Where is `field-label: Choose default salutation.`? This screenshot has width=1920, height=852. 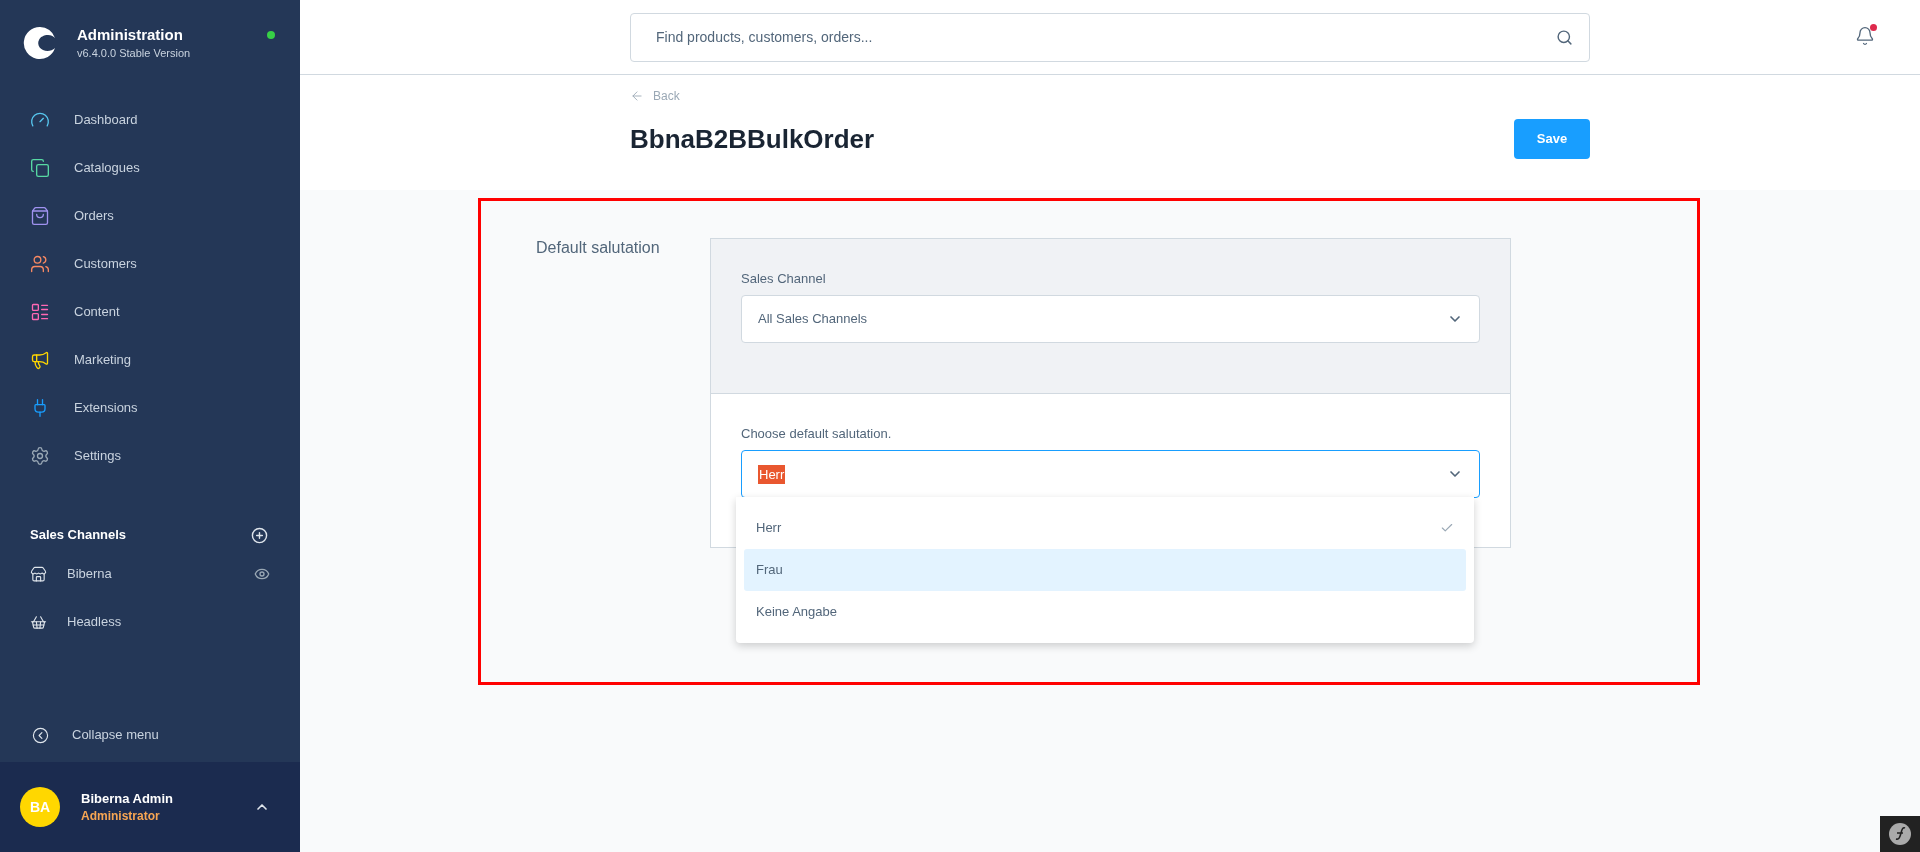 field-label: Choose default salutation. is located at coordinates (817, 434).